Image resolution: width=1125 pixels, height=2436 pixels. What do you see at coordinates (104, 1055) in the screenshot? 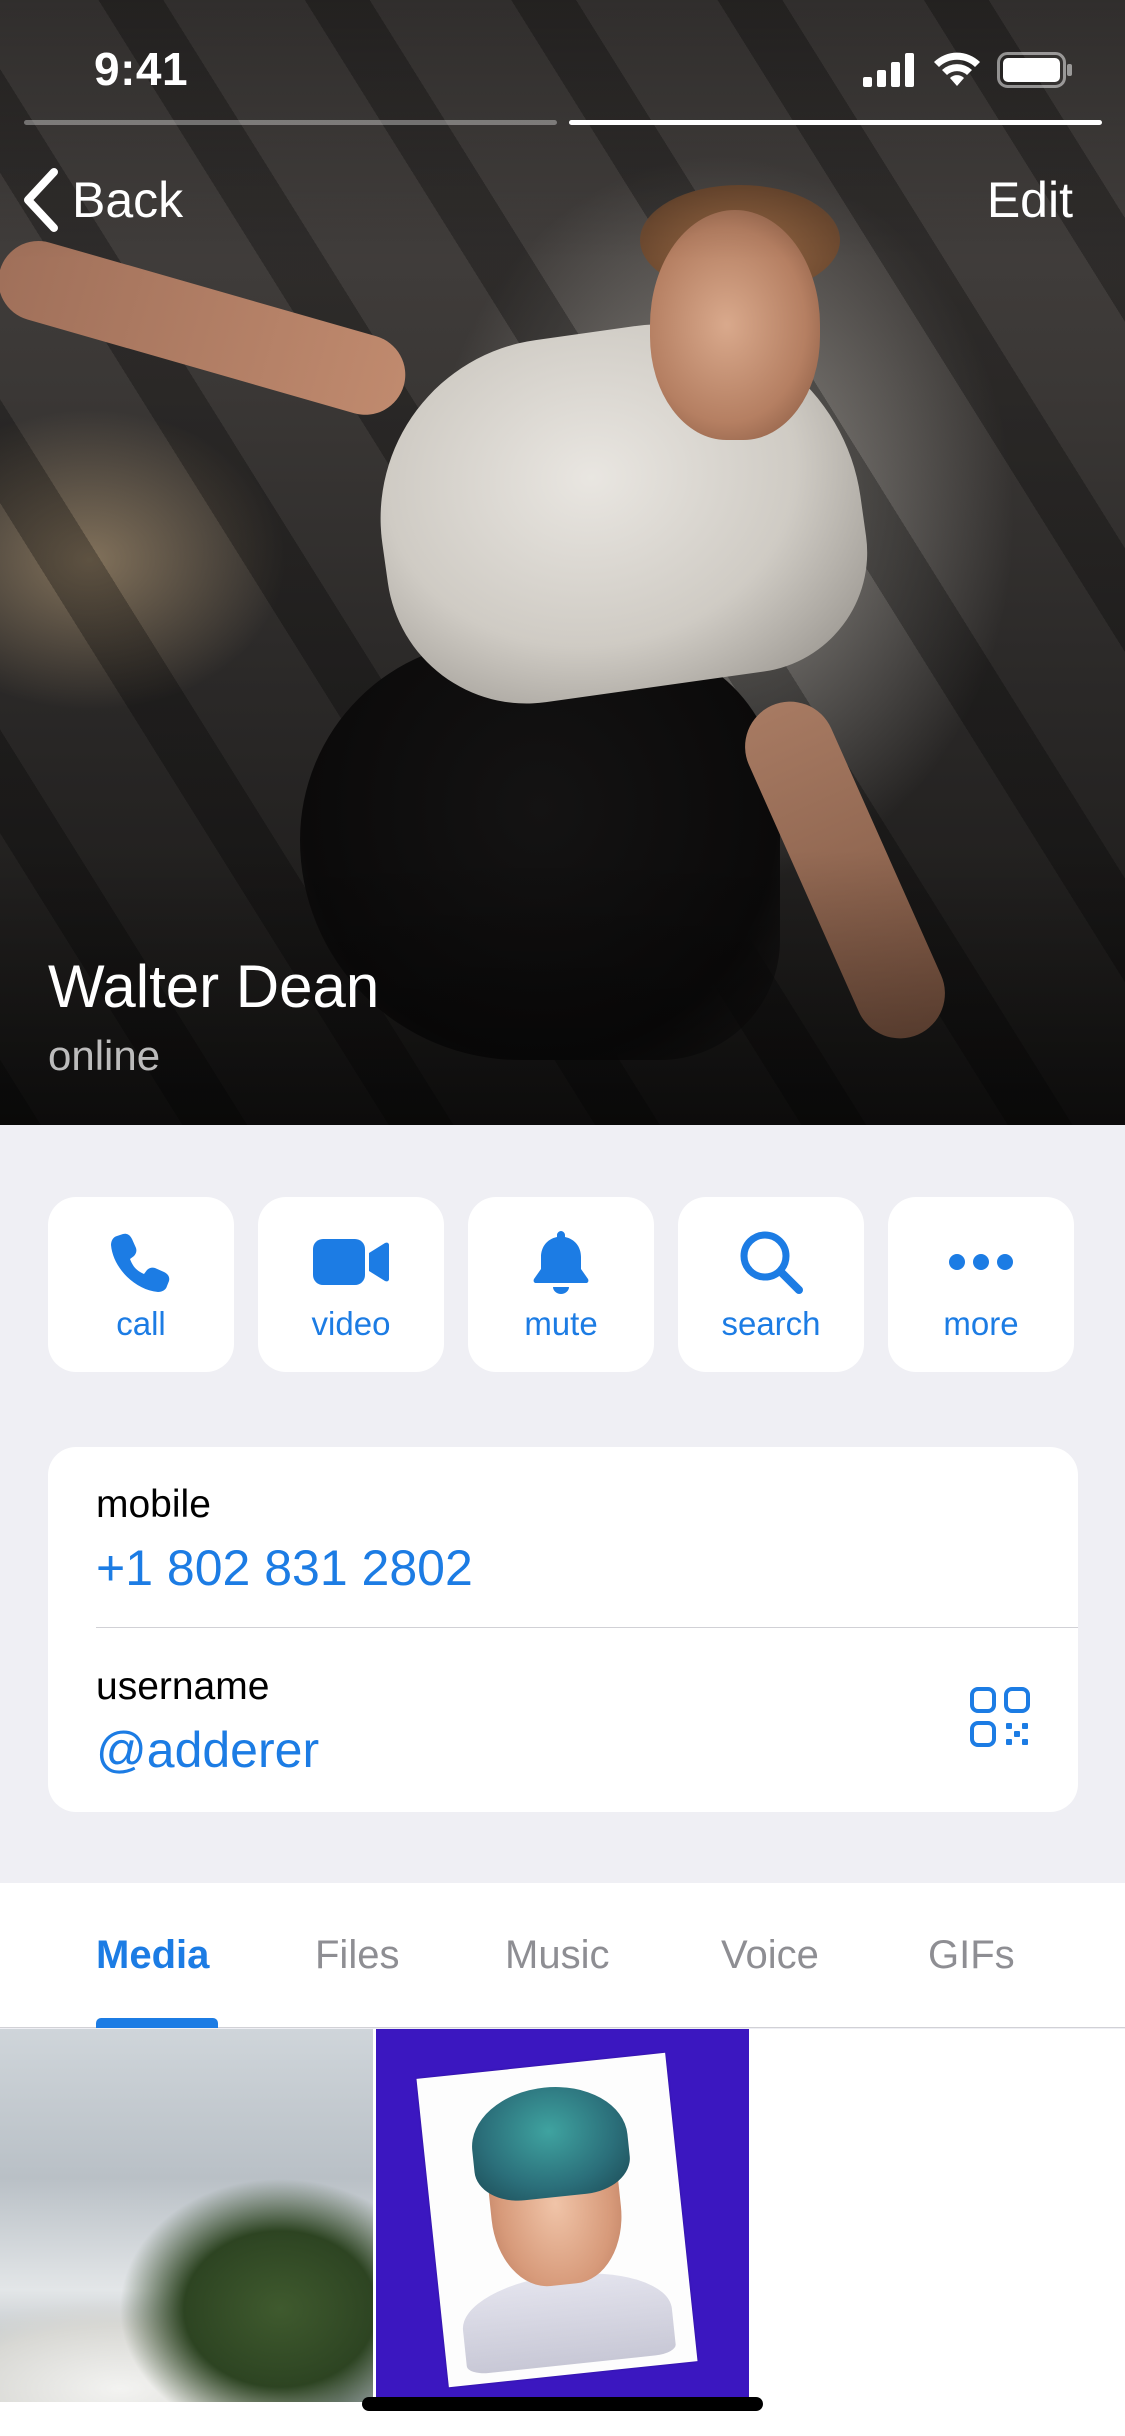
I see `profile-status: online` at bounding box center [104, 1055].